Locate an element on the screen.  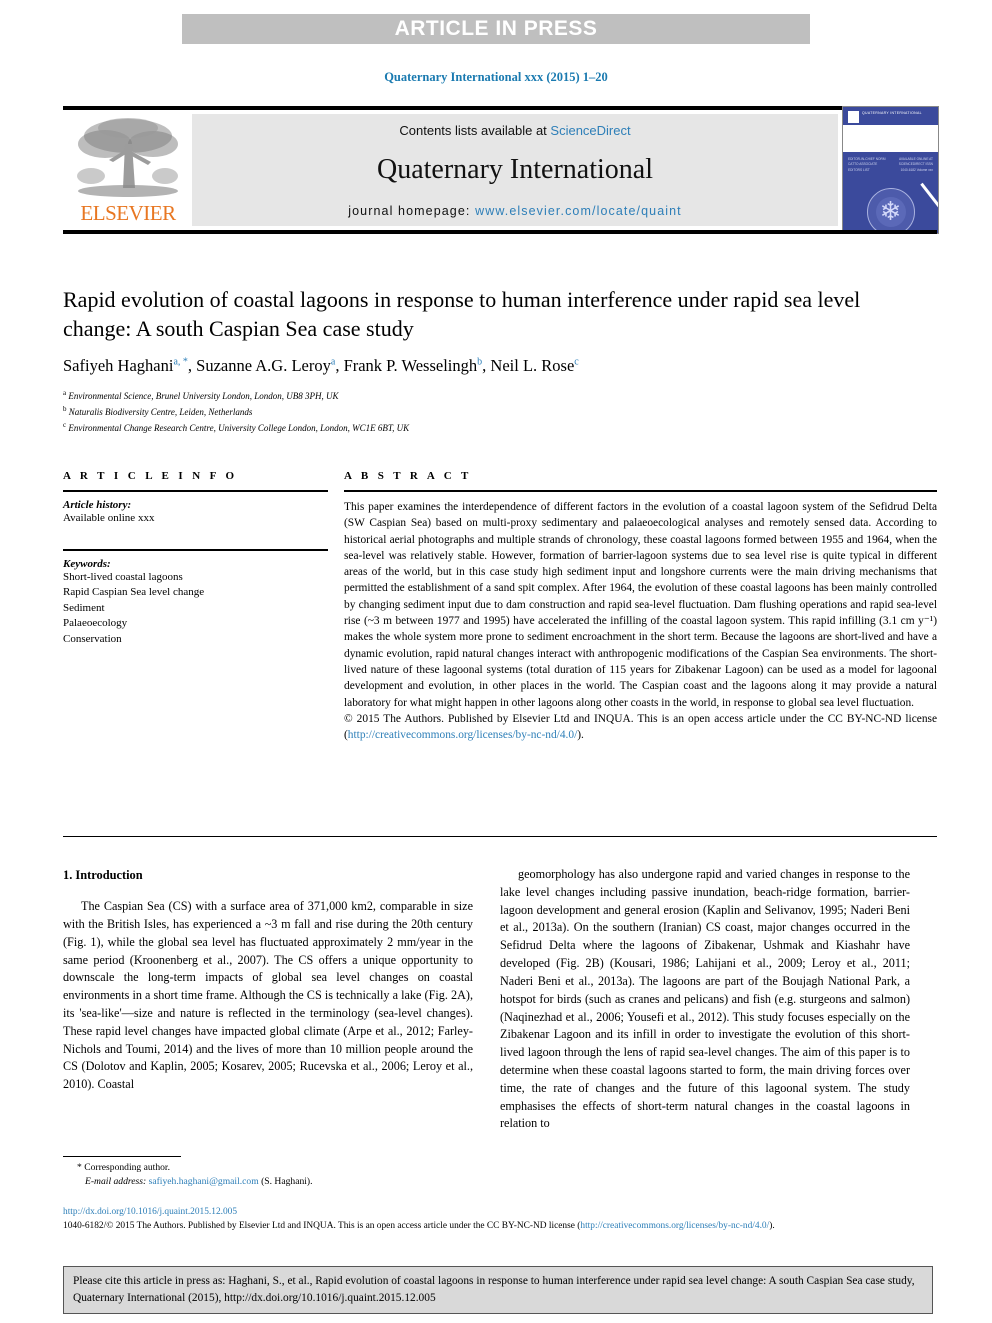
journal-homepage-link: www.elsevier.com/locate/quaint is located at coordinates (578, 211).